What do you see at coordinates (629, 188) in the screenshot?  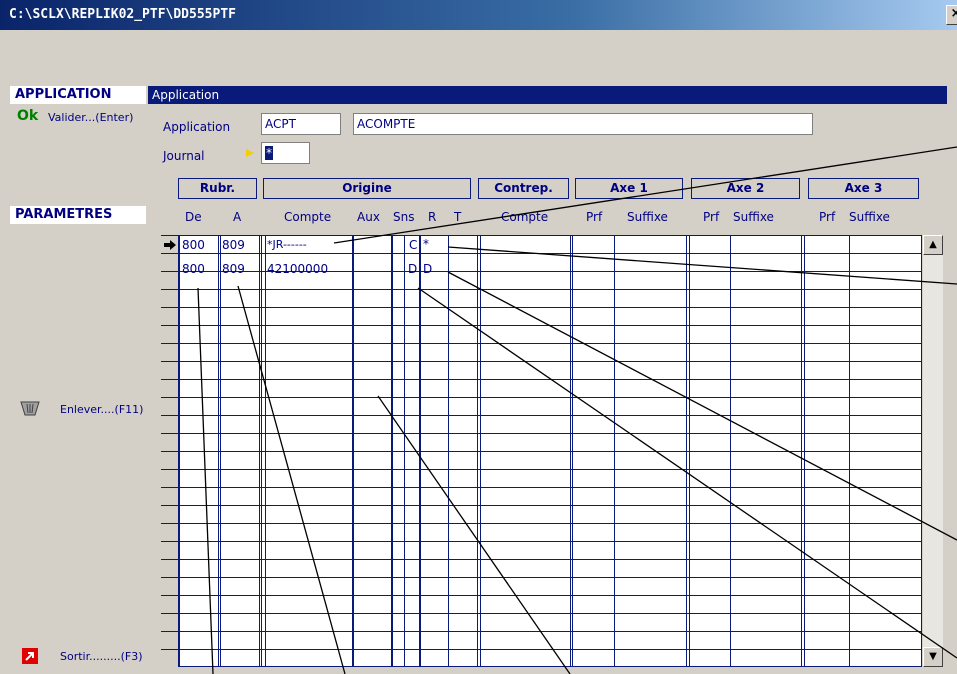 I see `group-axe1: Axe 1` at bounding box center [629, 188].